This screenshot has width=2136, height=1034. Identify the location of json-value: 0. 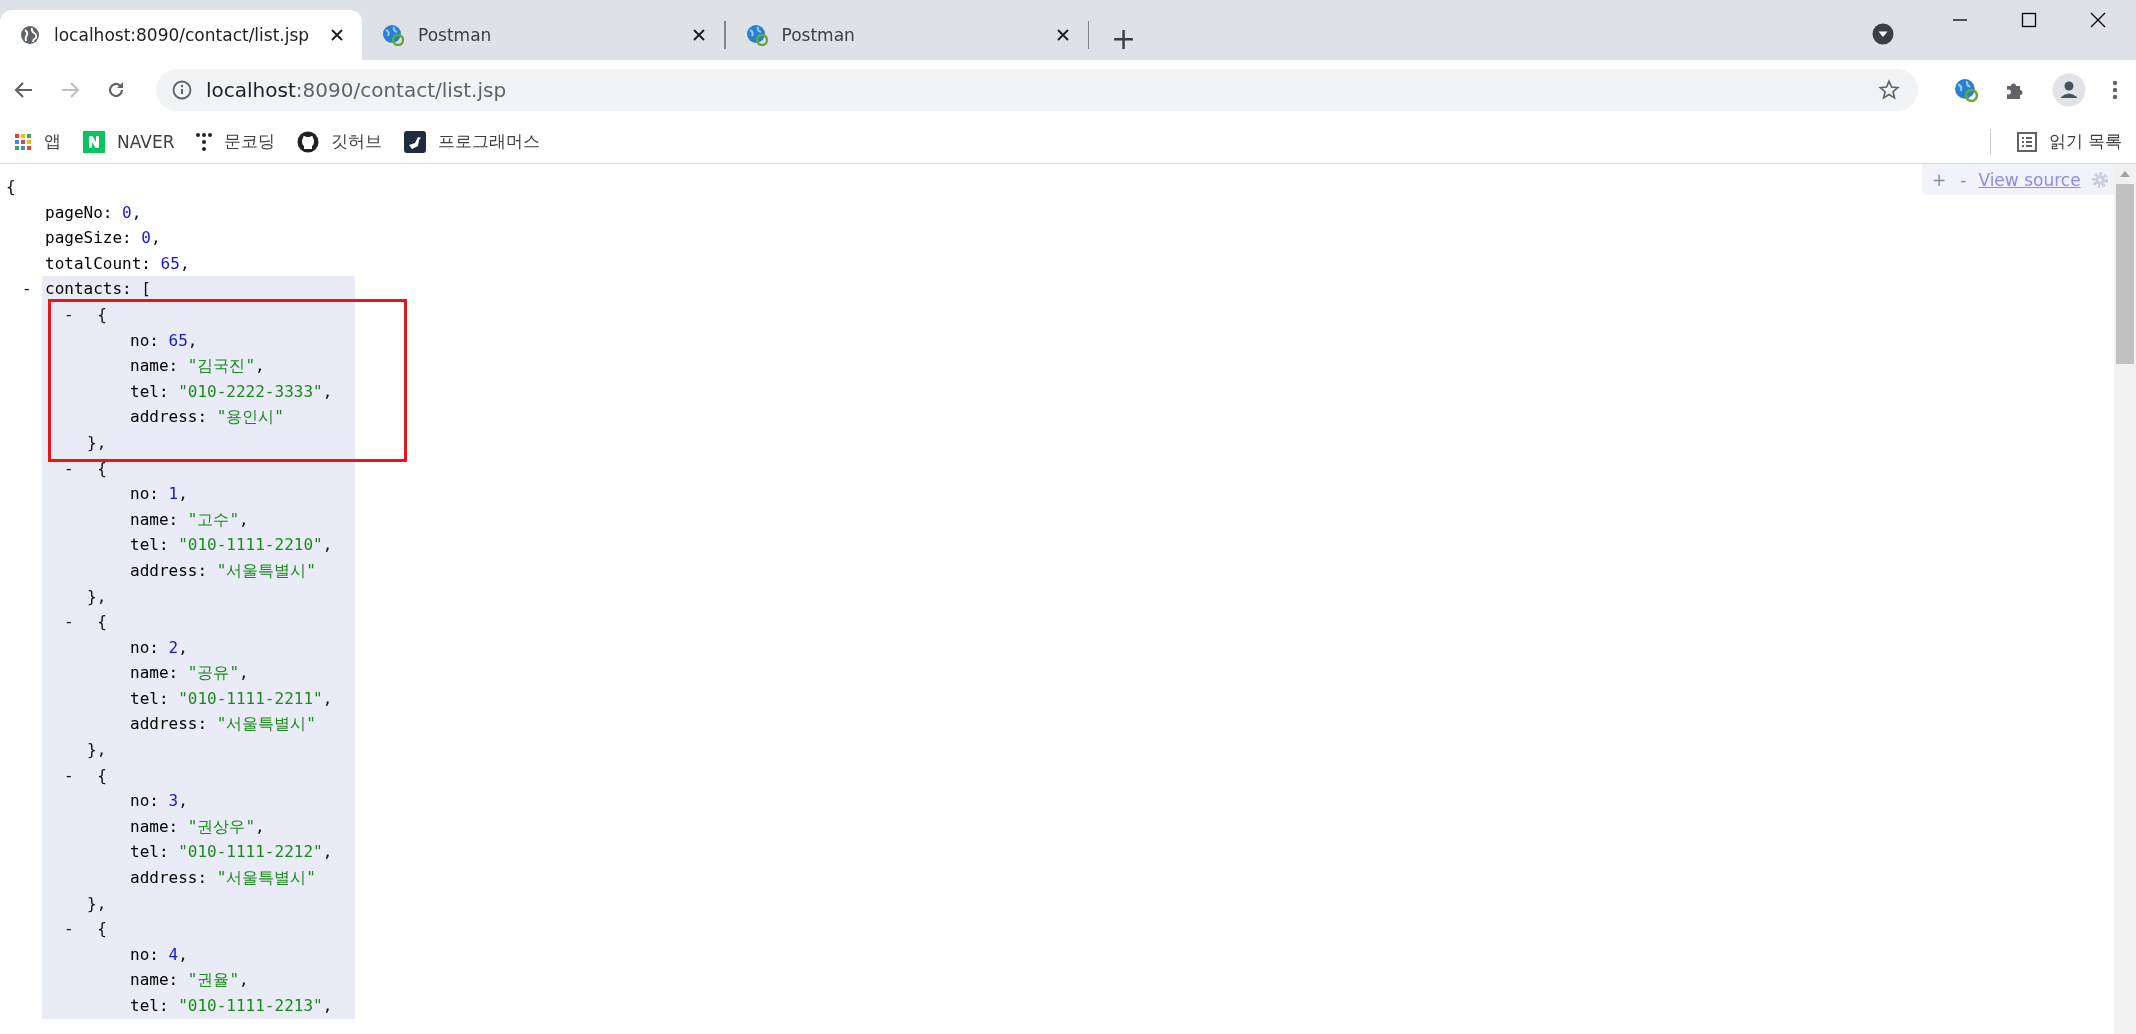
(127, 212).